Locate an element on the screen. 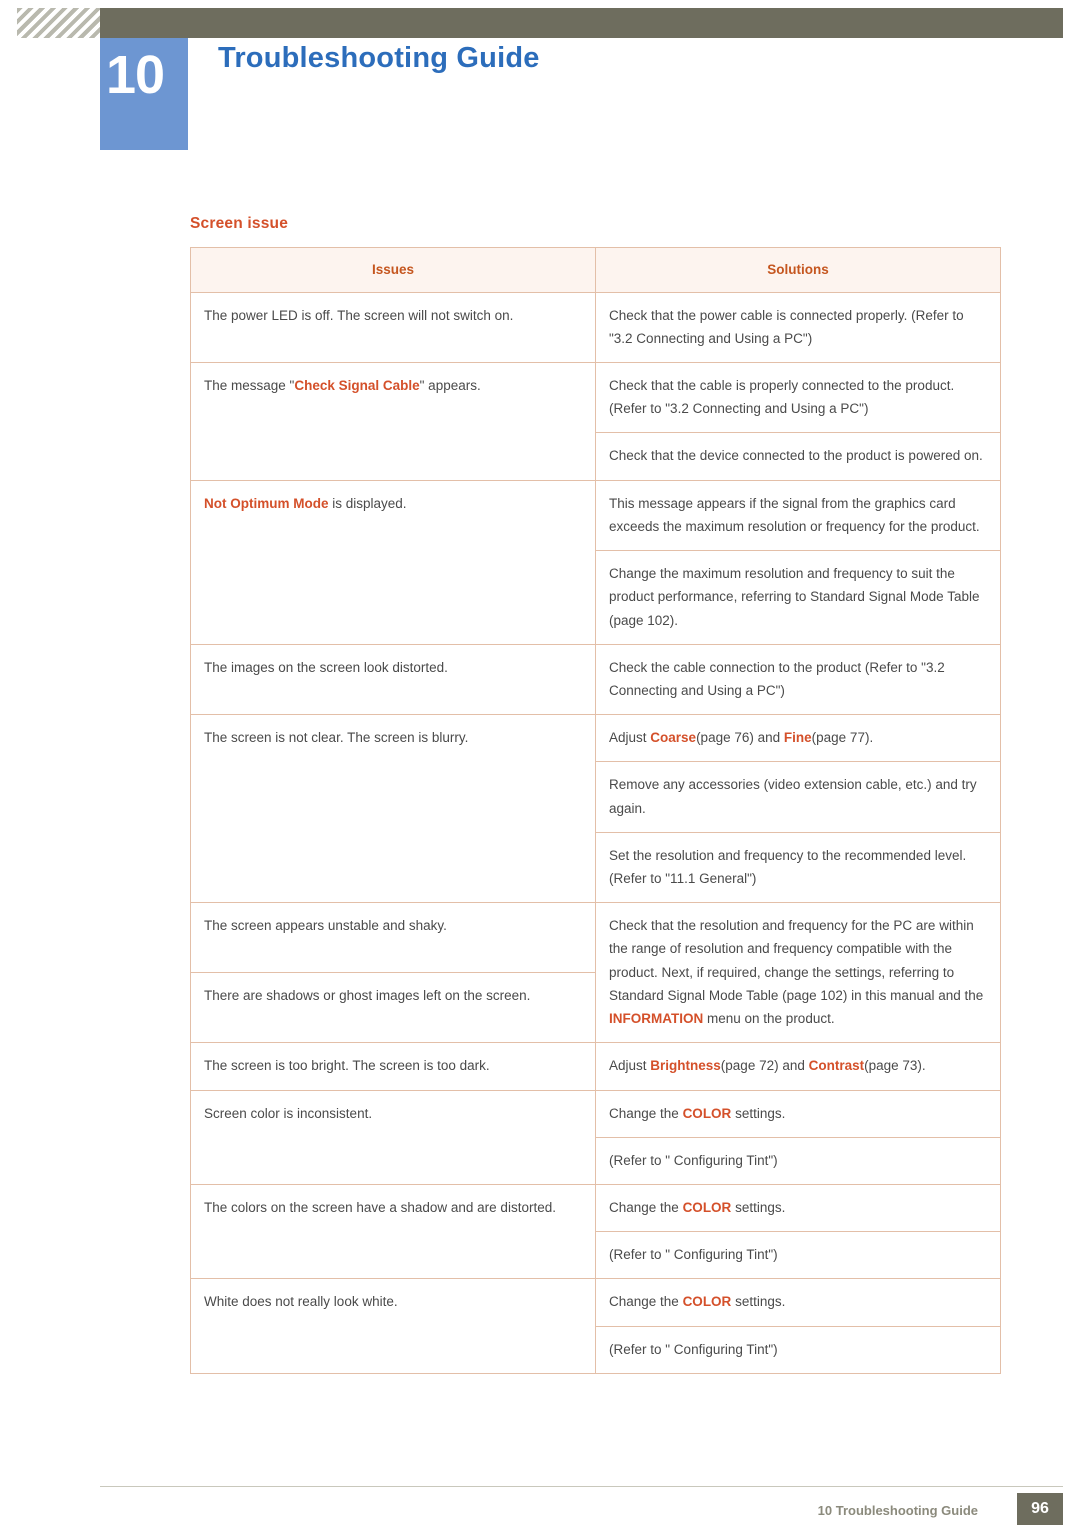 This screenshot has width=1080, height=1527. text-run: The screen appears unstable and shaky. is located at coordinates (325, 926).